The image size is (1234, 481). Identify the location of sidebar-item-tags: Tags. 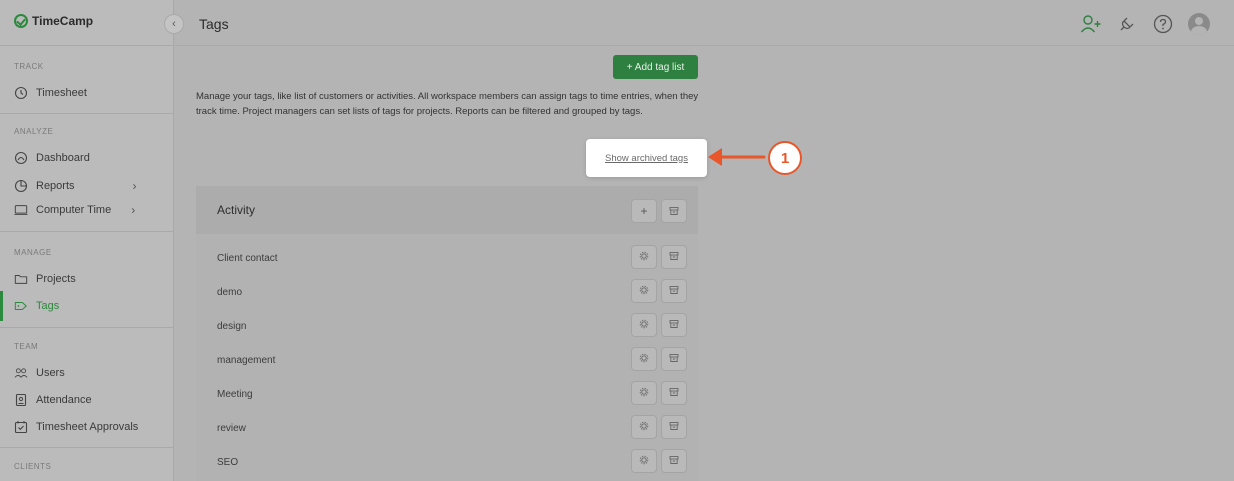
(36, 306).